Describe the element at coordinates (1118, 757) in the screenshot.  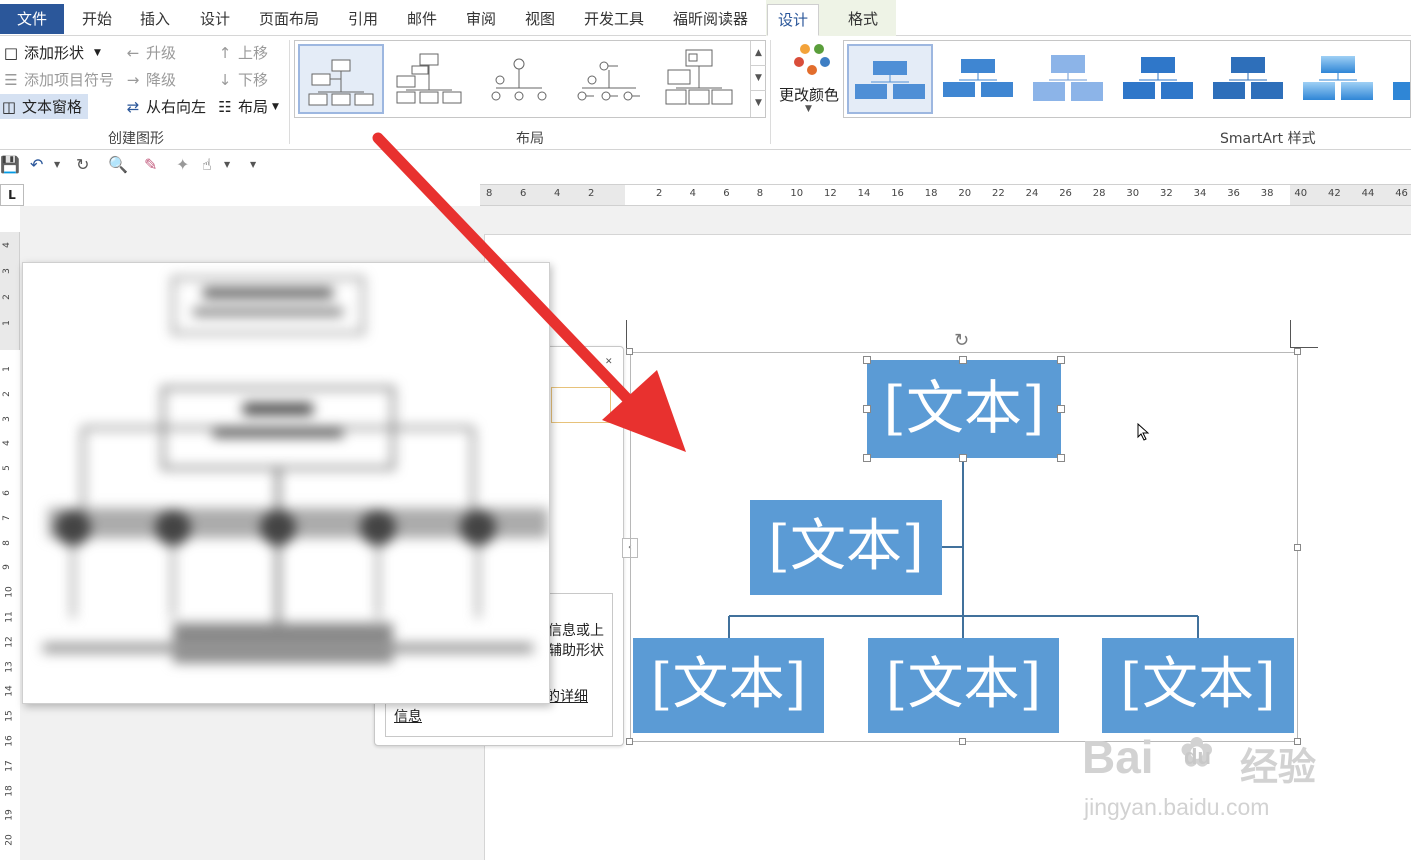
I see `watermark-brand: Bai` at that location.